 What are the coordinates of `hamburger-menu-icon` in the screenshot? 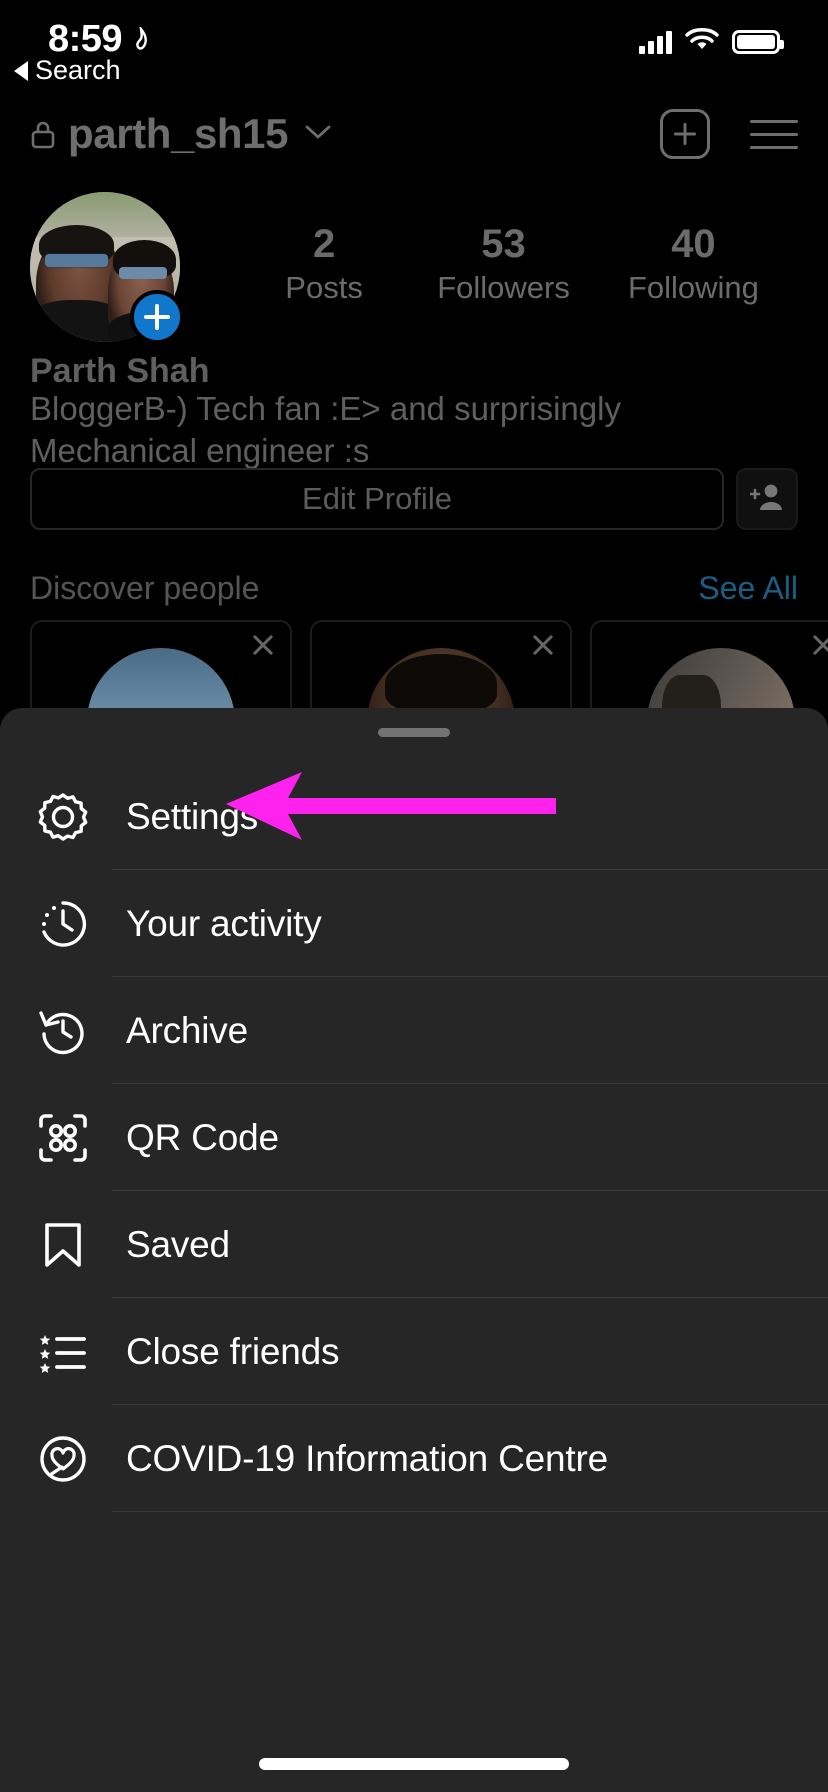 It's located at (774, 134).